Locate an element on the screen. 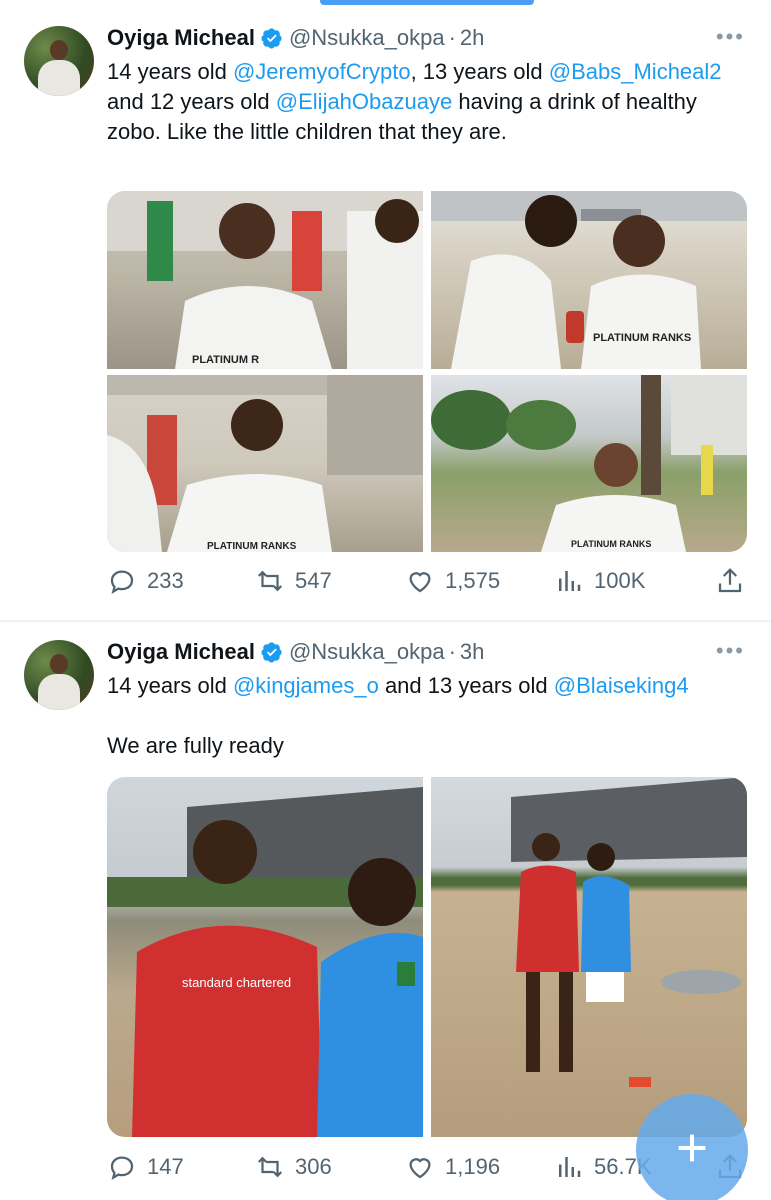 The height and width of the screenshot is (1200, 771). photo-illustration: standard chartered is located at coordinates (265, 962).